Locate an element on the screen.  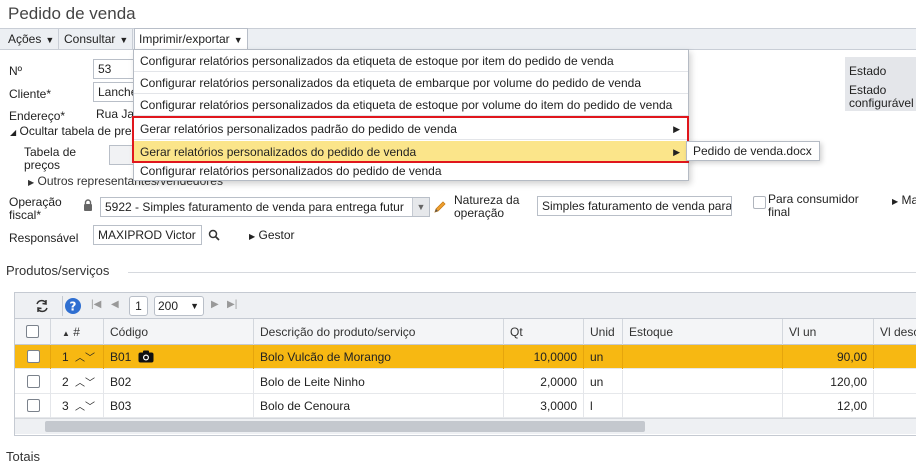
header-select-cell is located at coordinates (33, 332).